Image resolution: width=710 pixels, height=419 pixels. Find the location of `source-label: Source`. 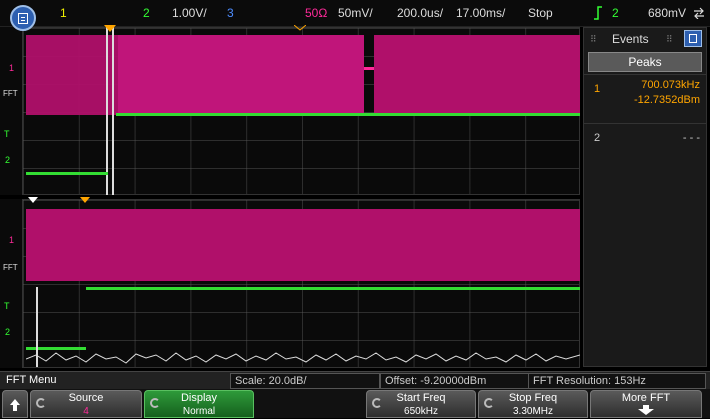

source-label: Source is located at coordinates (86, 398).